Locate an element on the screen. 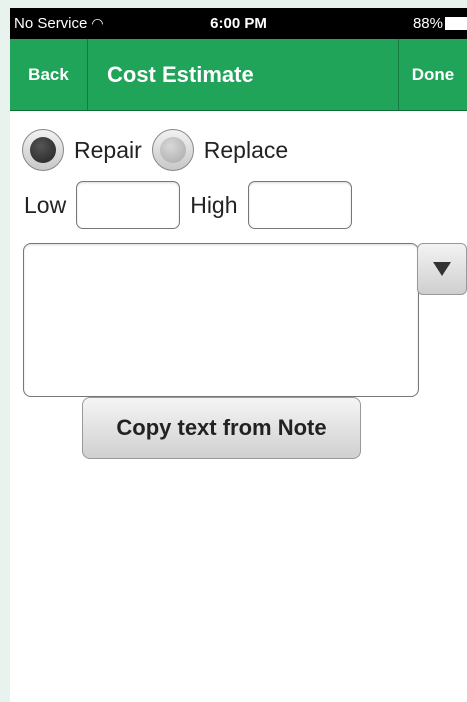 The height and width of the screenshot is (702, 467). copy-text-from-note-button: Copy text from Note is located at coordinates (221, 428).